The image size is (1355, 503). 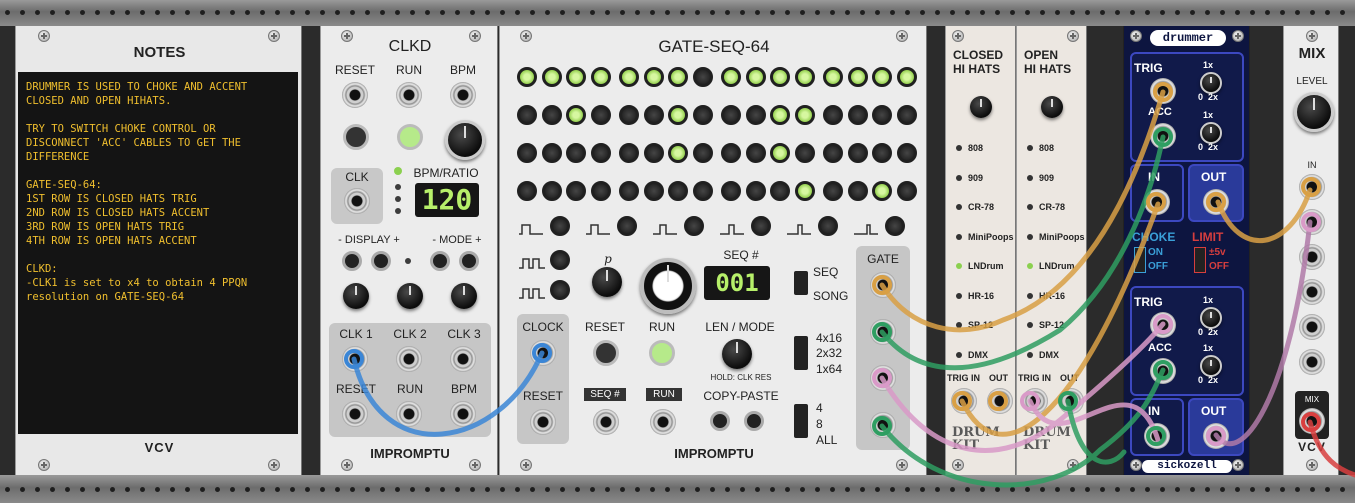 What do you see at coordinates (1000, 401) in the screenshot?
I see `closed-out-jack` at bounding box center [1000, 401].